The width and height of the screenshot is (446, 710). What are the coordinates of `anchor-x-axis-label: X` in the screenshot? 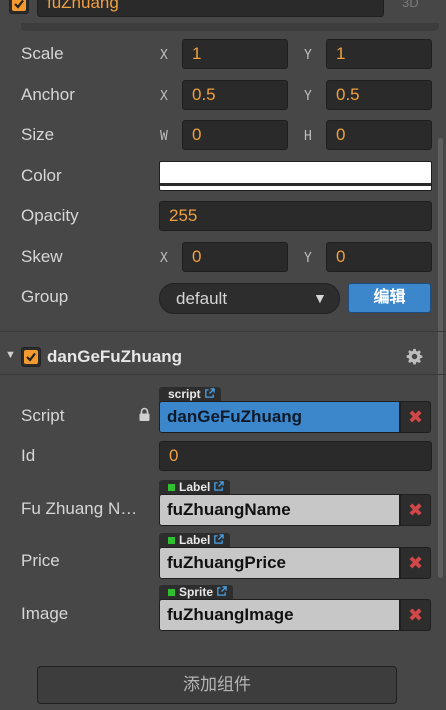 It's located at (164, 96).